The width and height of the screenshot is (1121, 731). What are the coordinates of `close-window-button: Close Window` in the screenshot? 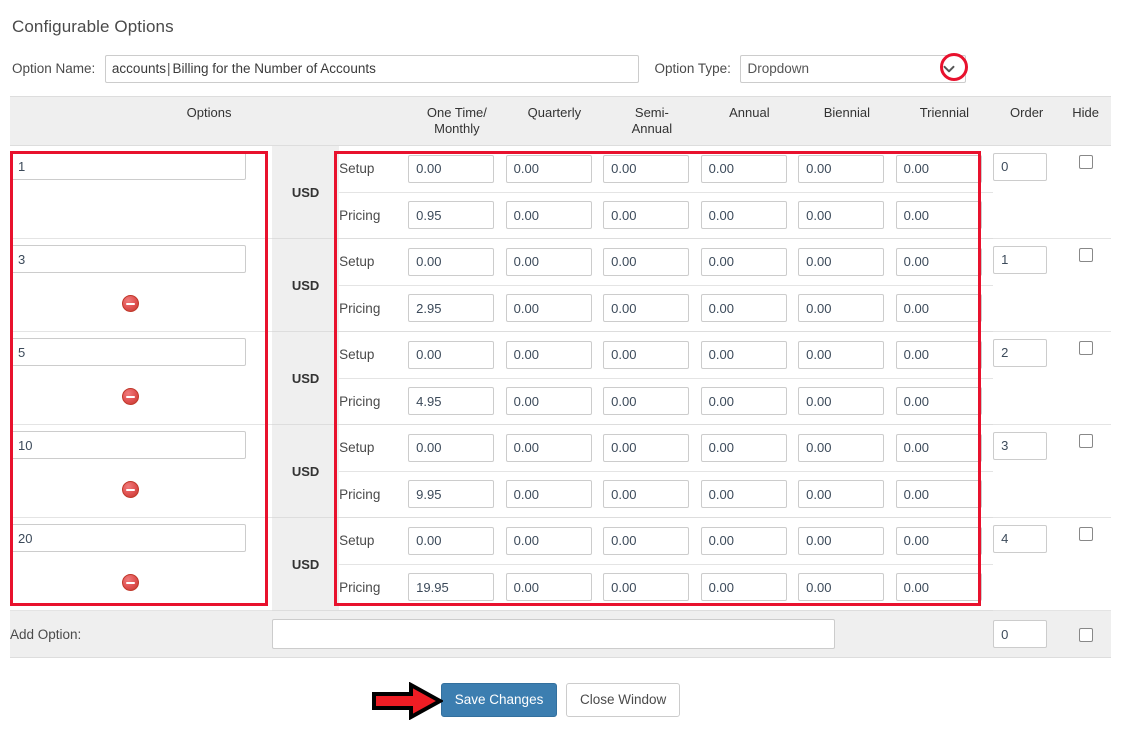 It's located at (623, 700).